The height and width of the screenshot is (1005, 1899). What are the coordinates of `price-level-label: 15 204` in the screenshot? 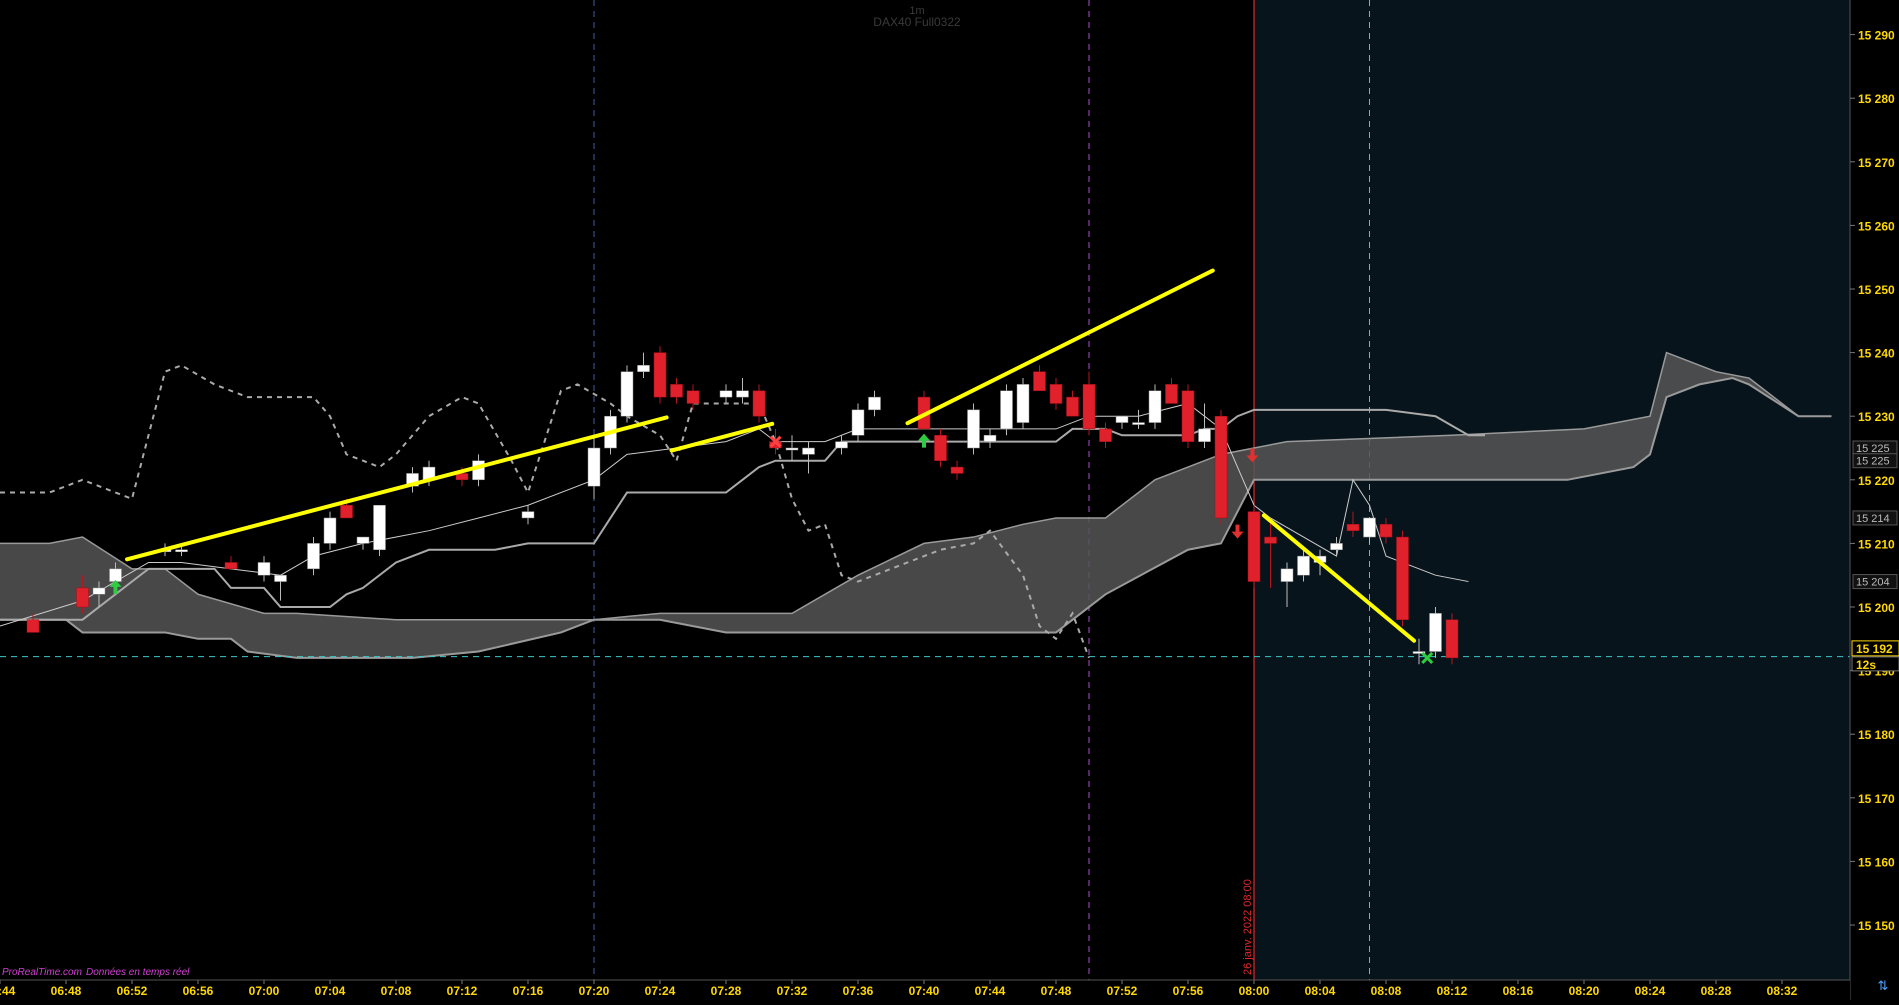 It's located at (1873, 583).